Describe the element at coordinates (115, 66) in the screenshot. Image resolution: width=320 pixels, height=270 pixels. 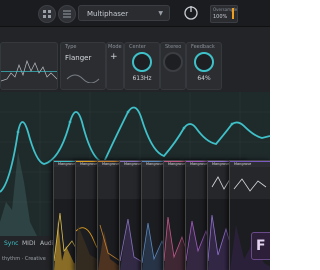
I see `mode-panel: Mode +` at that location.